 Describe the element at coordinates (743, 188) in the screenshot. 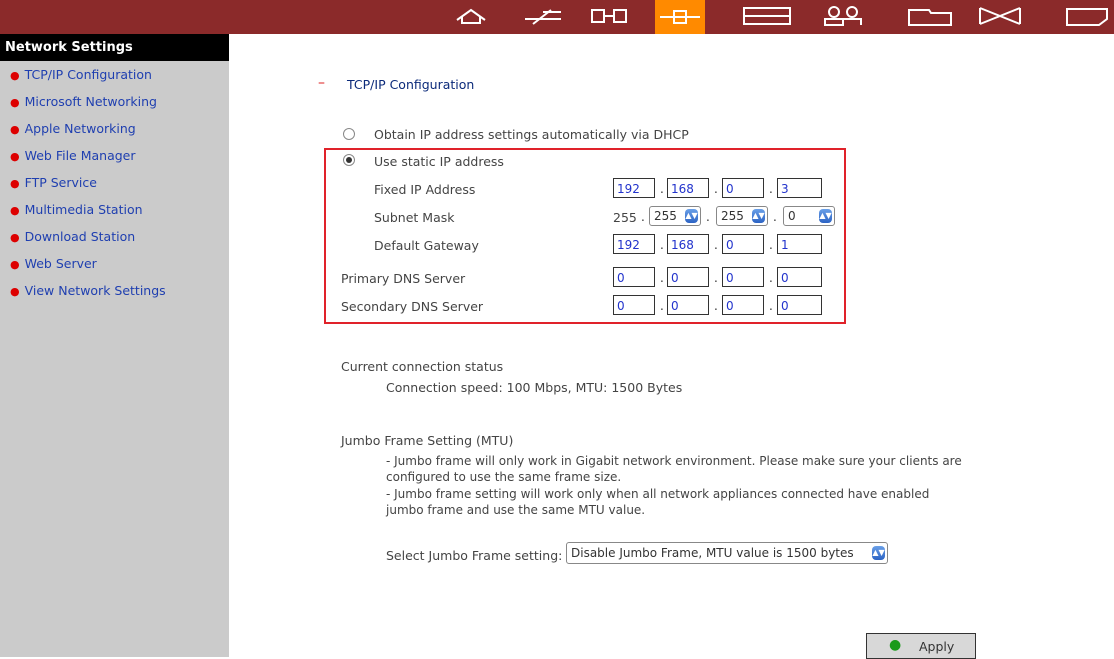

I see `fixed-ip-octet-3: 0` at that location.